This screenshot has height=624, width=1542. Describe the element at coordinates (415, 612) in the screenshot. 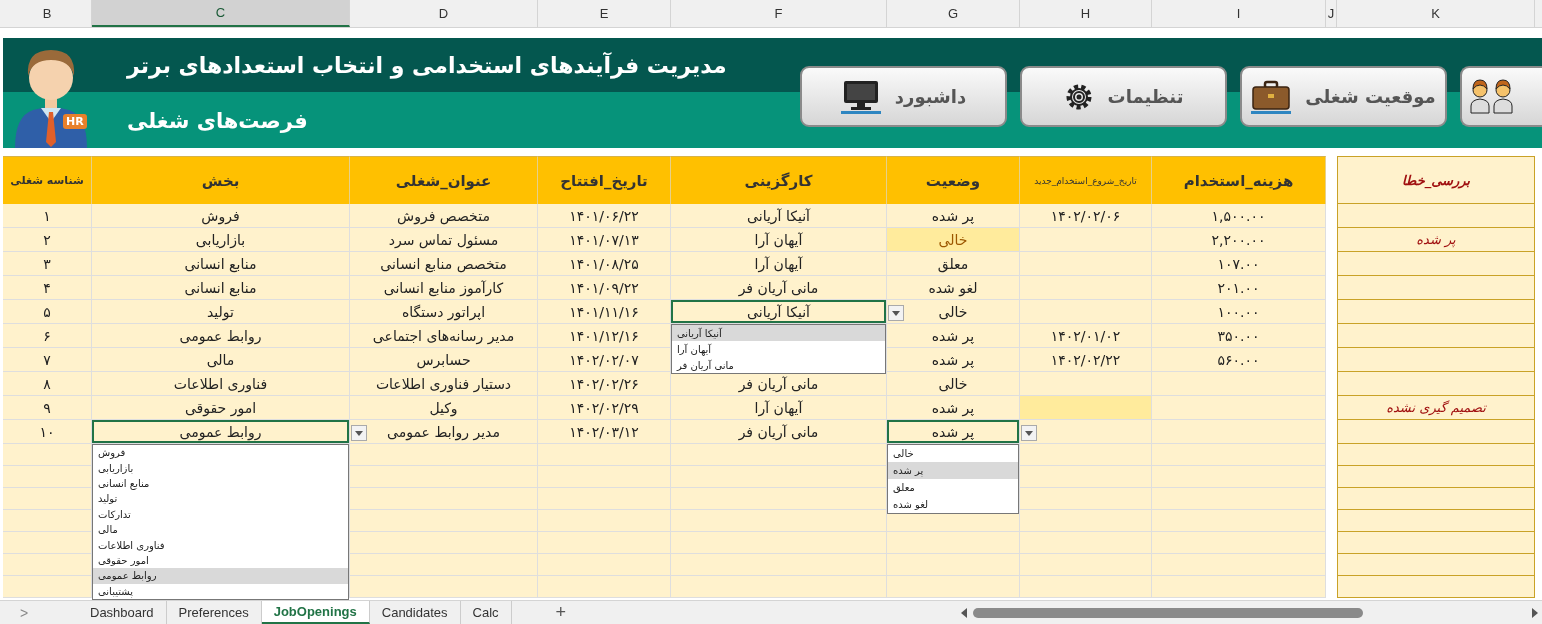

I see `sheet-tab: Candidates` at that location.